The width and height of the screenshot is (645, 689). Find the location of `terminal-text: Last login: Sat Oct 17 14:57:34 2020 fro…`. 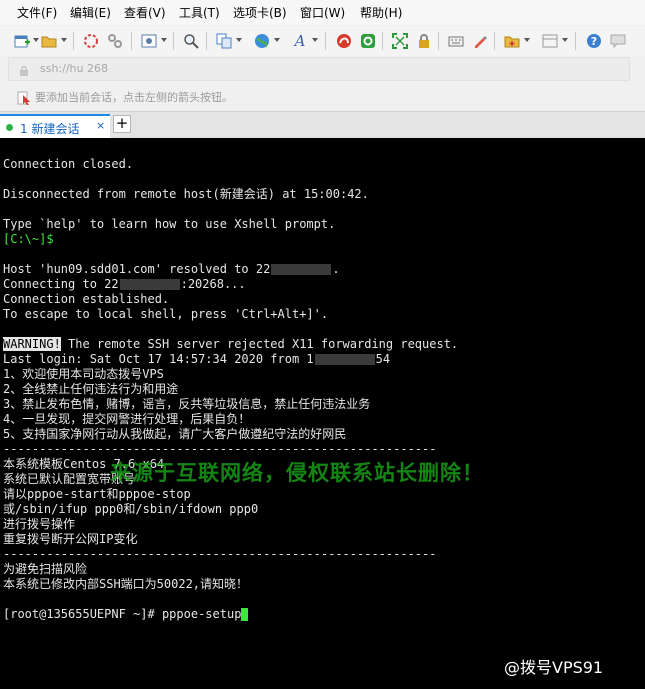

terminal-text: Last login: Sat Oct 17 14:57:34 2020 fro… is located at coordinates (158, 359).